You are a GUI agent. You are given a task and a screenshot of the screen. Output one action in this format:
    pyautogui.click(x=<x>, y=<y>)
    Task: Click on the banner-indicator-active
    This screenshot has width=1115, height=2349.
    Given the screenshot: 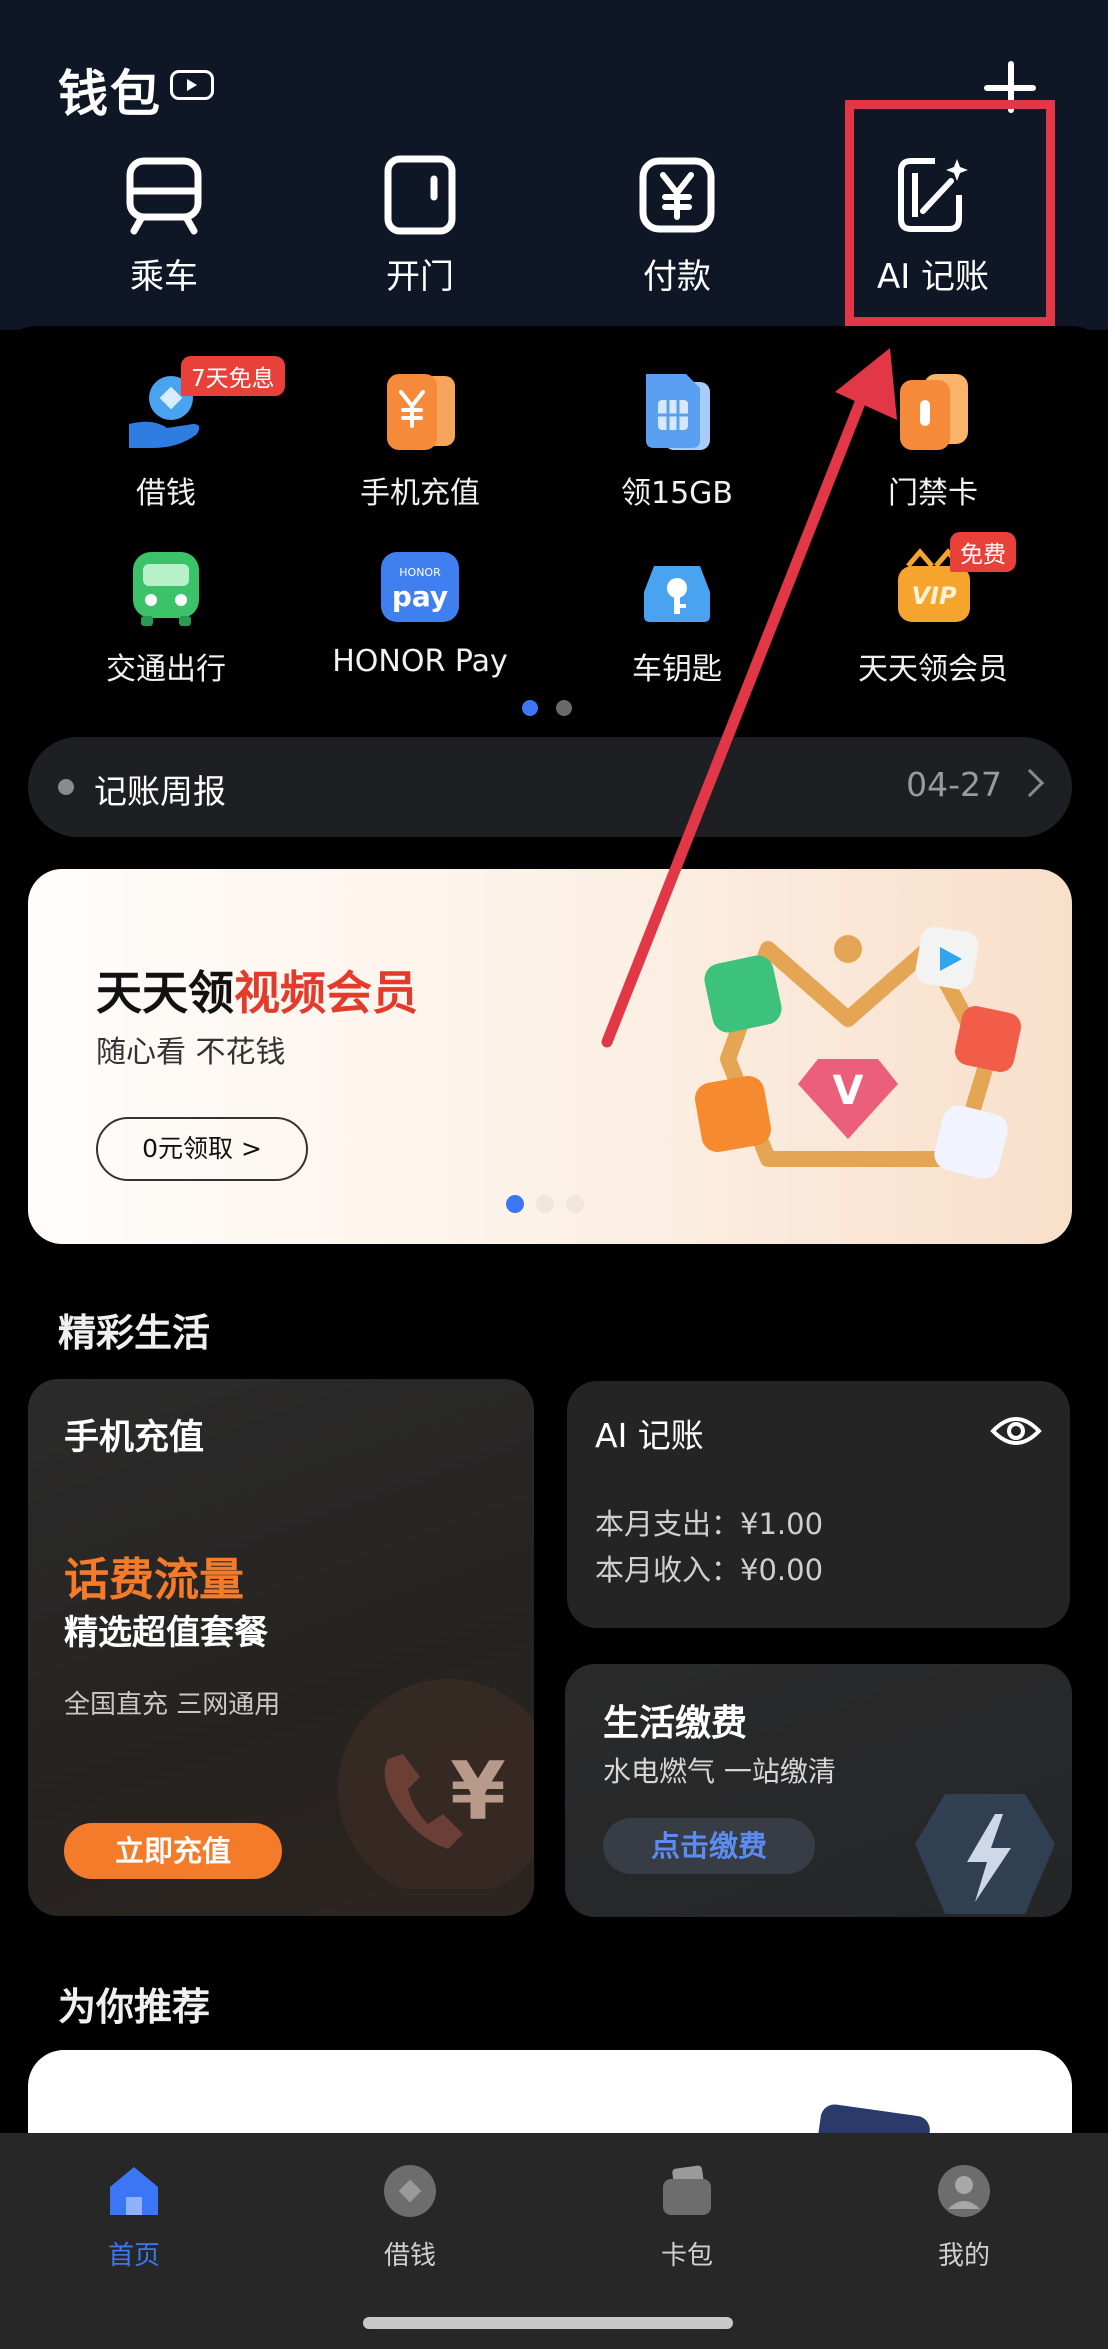 What is the action you would take?
    pyautogui.click(x=515, y=1204)
    